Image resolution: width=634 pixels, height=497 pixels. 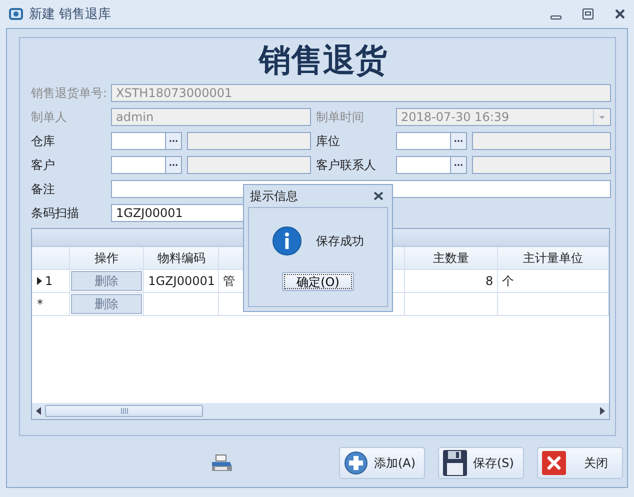 What do you see at coordinates (346, 165) in the screenshot?
I see `field-label: 客户联系人` at bounding box center [346, 165].